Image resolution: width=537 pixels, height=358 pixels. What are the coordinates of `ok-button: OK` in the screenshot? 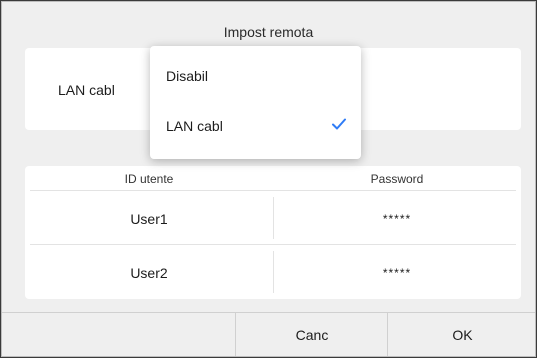 It's located at (462, 334).